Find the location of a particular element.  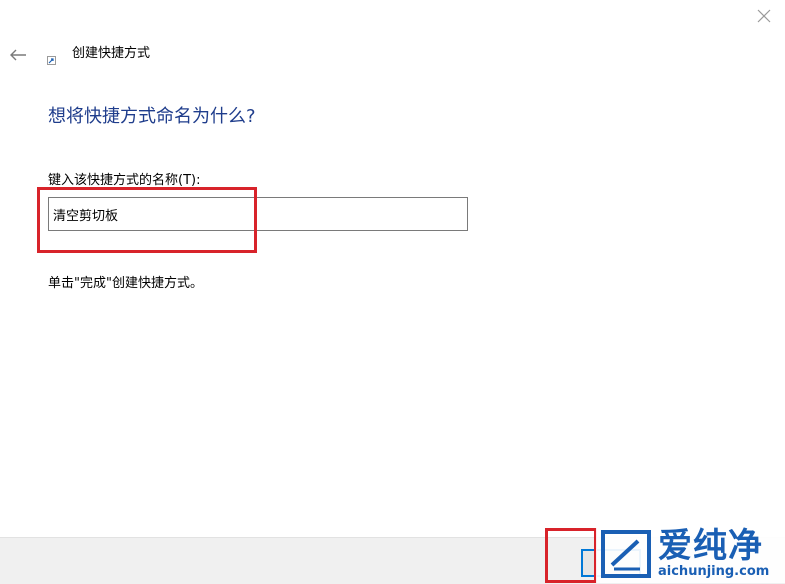

shortcut-name-input is located at coordinates (258, 214).